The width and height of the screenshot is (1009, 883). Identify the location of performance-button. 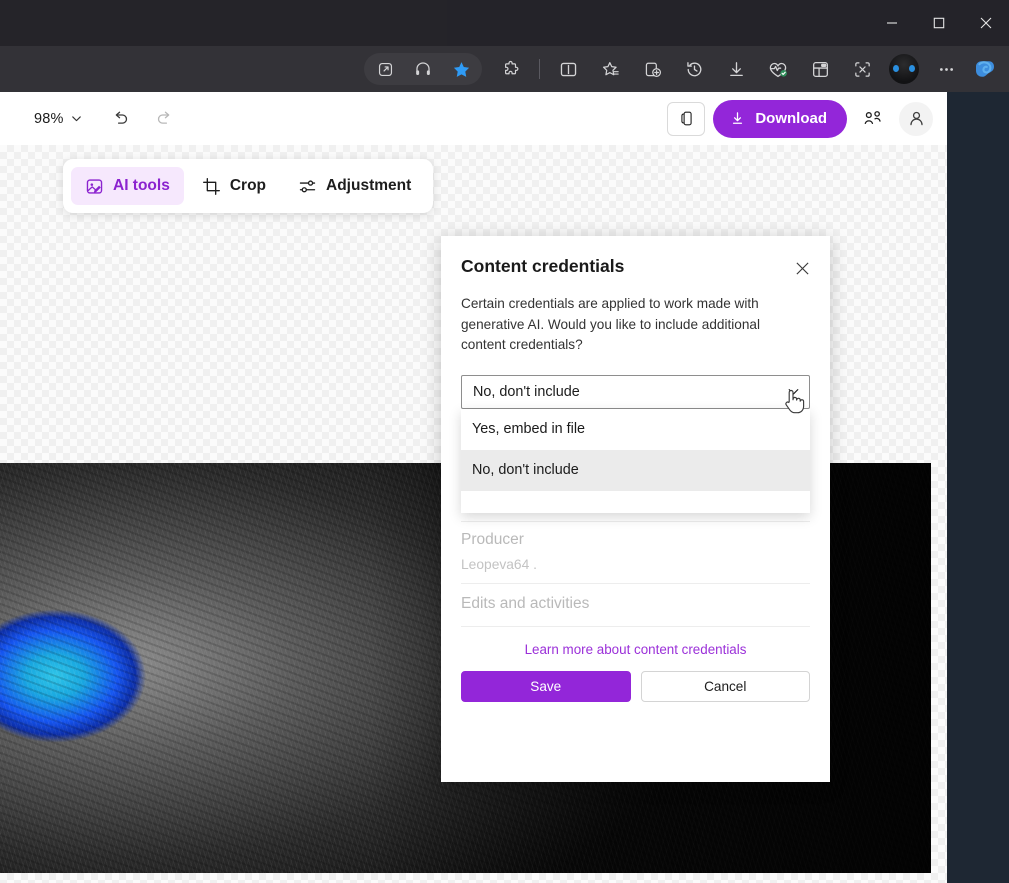
(778, 69).